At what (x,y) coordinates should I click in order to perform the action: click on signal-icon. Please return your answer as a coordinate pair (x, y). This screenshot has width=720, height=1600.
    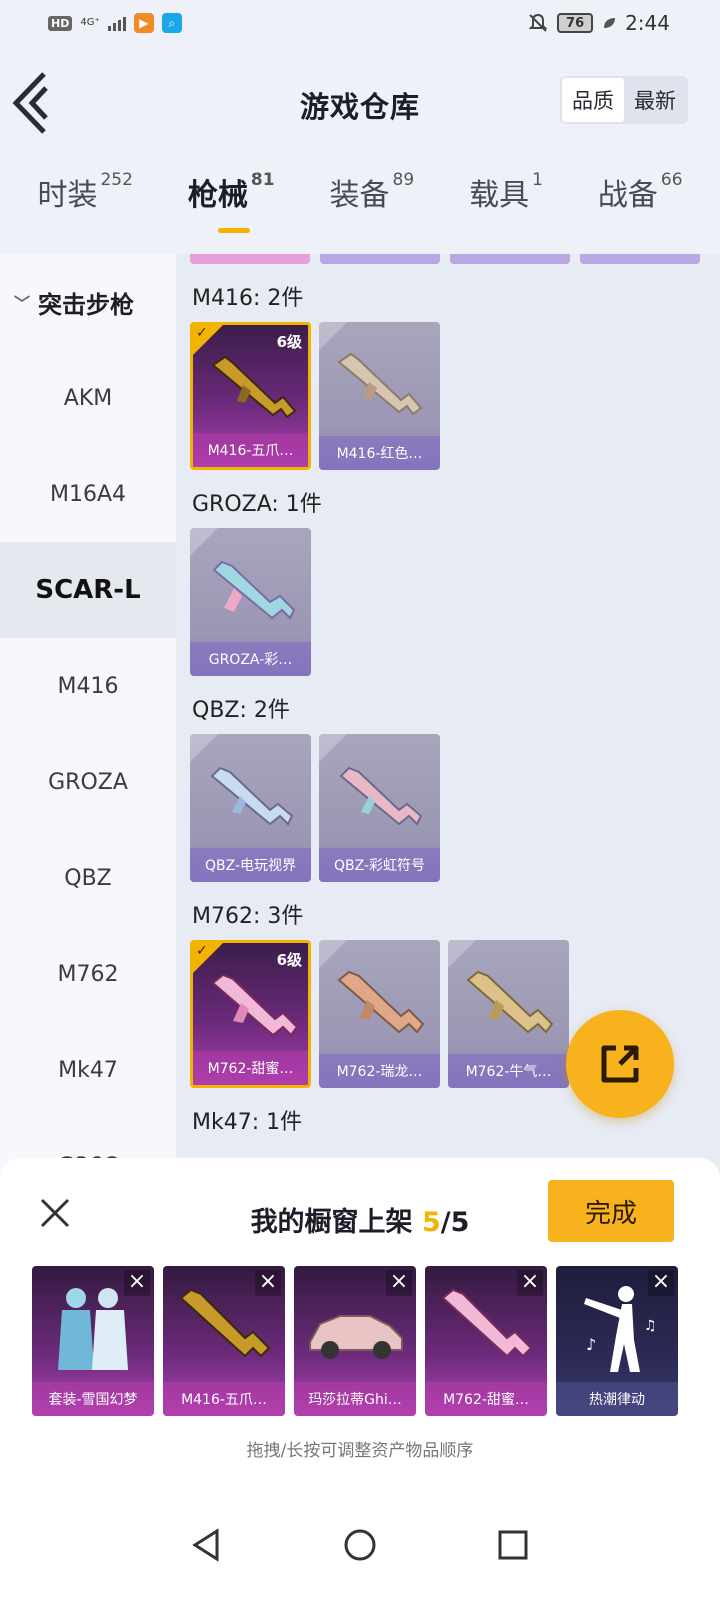
    Looking at the image, I should click on (116, 23).